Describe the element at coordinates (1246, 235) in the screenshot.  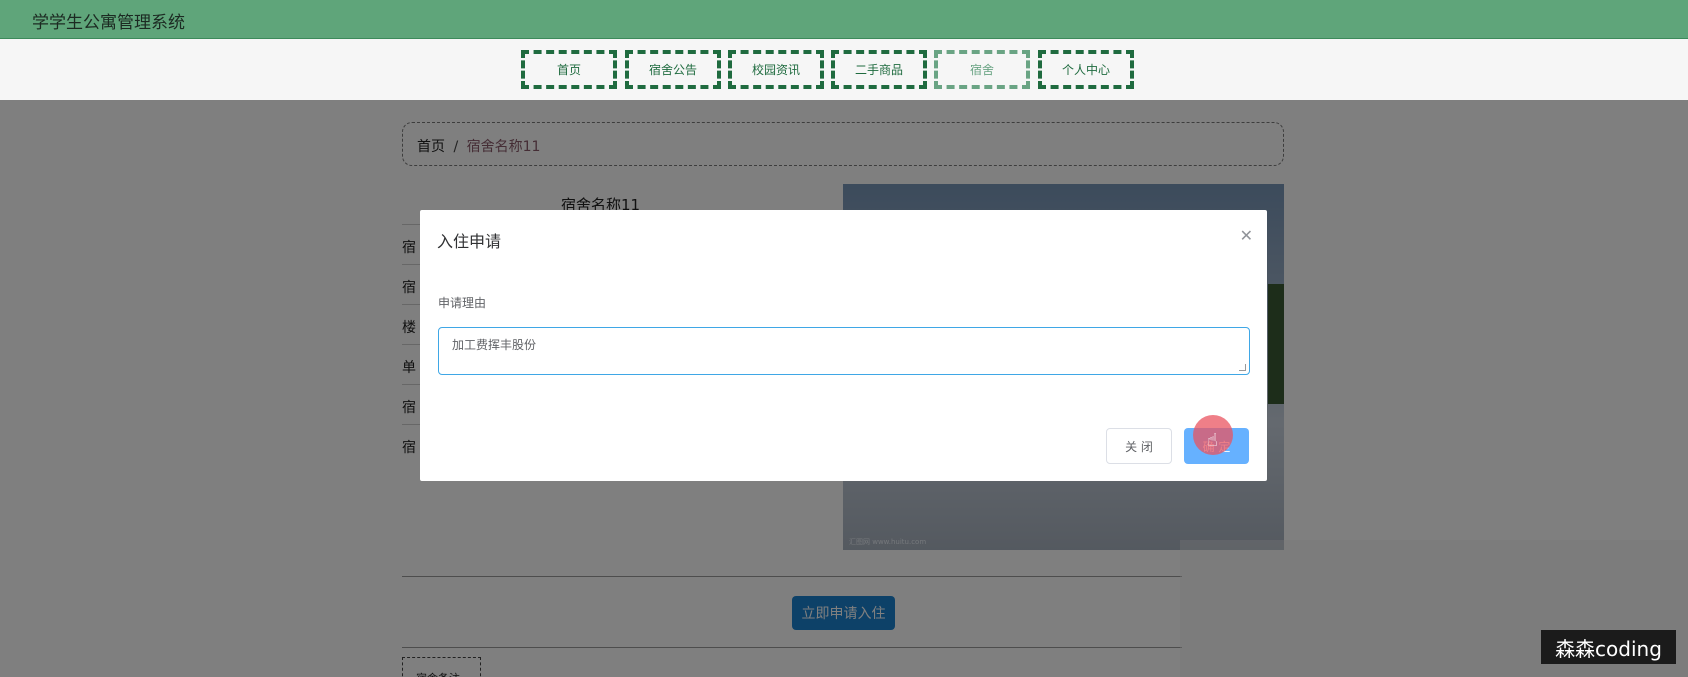
I see `close-icon: ✕` at that location.